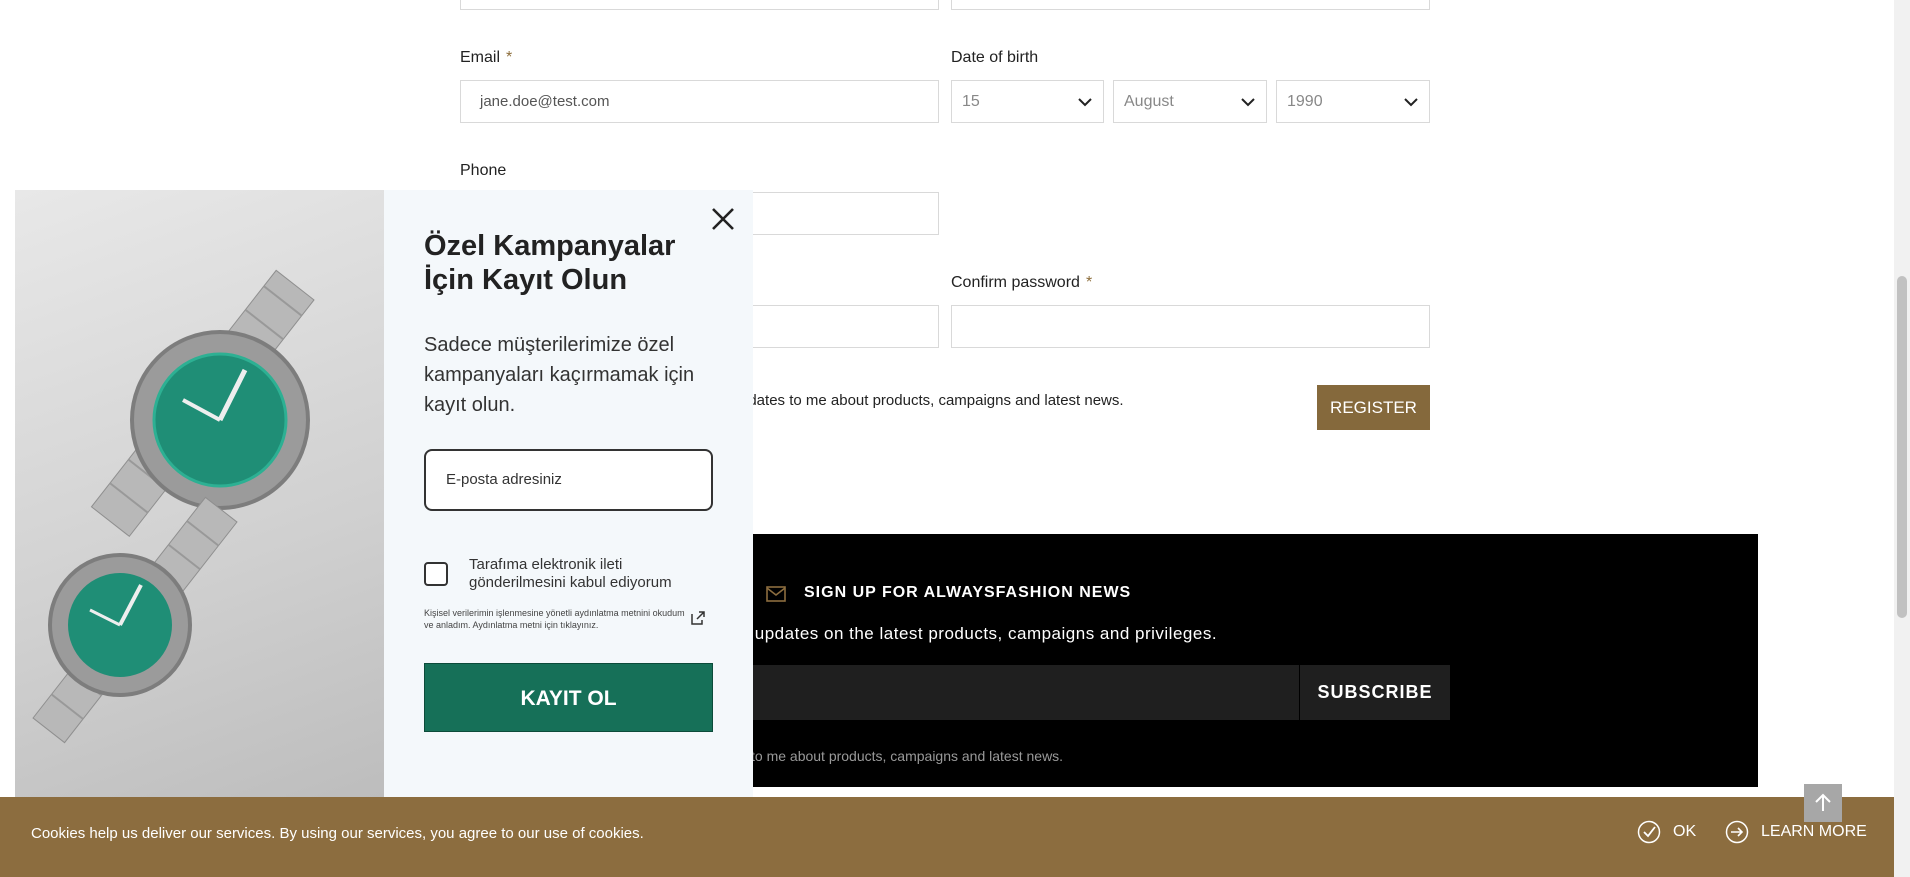 The height and width of the screenshot is (877, 1910). Describe the element at coordinates (971, 101) in the screenshot. I see `dob-day-value: 15` at that location.